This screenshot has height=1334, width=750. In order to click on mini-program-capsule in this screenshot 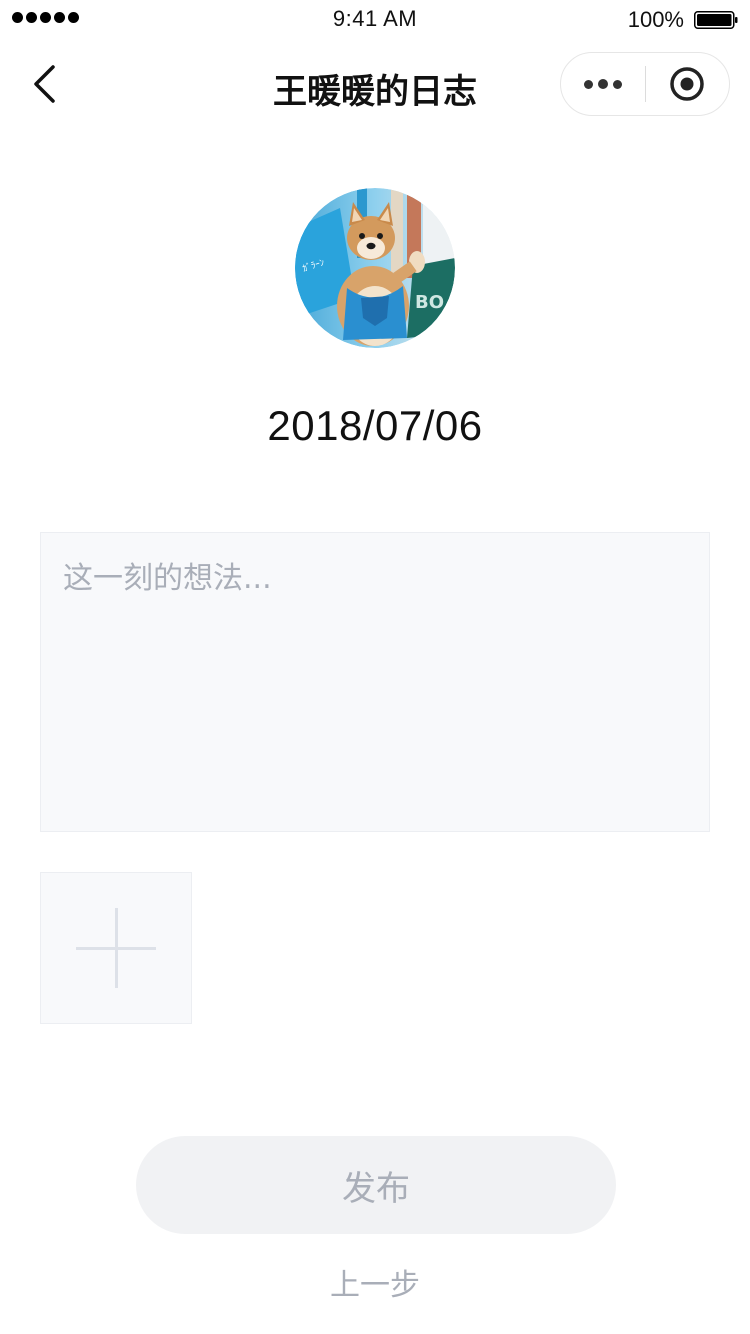, I will do `click(645, 84)`.